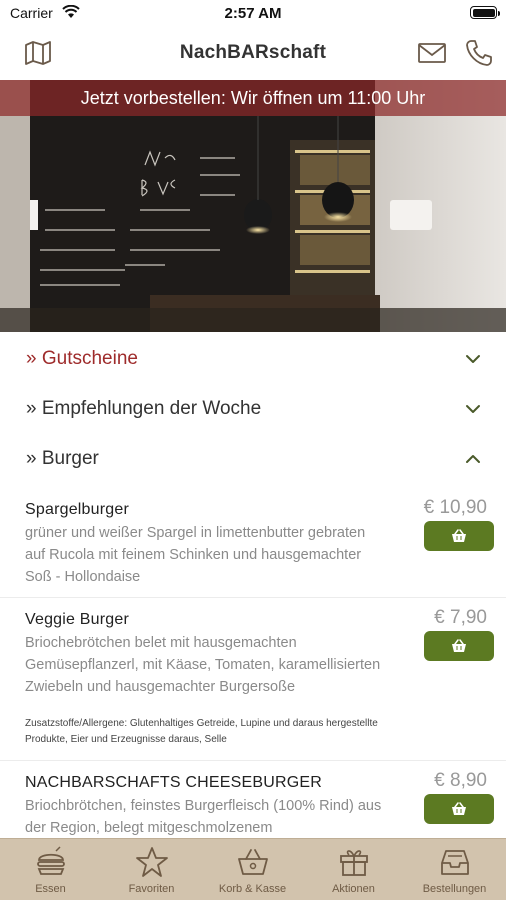 The image size is (506, 900). I want to click on navigation-bar: NachBARschaft, so click(253, 54).